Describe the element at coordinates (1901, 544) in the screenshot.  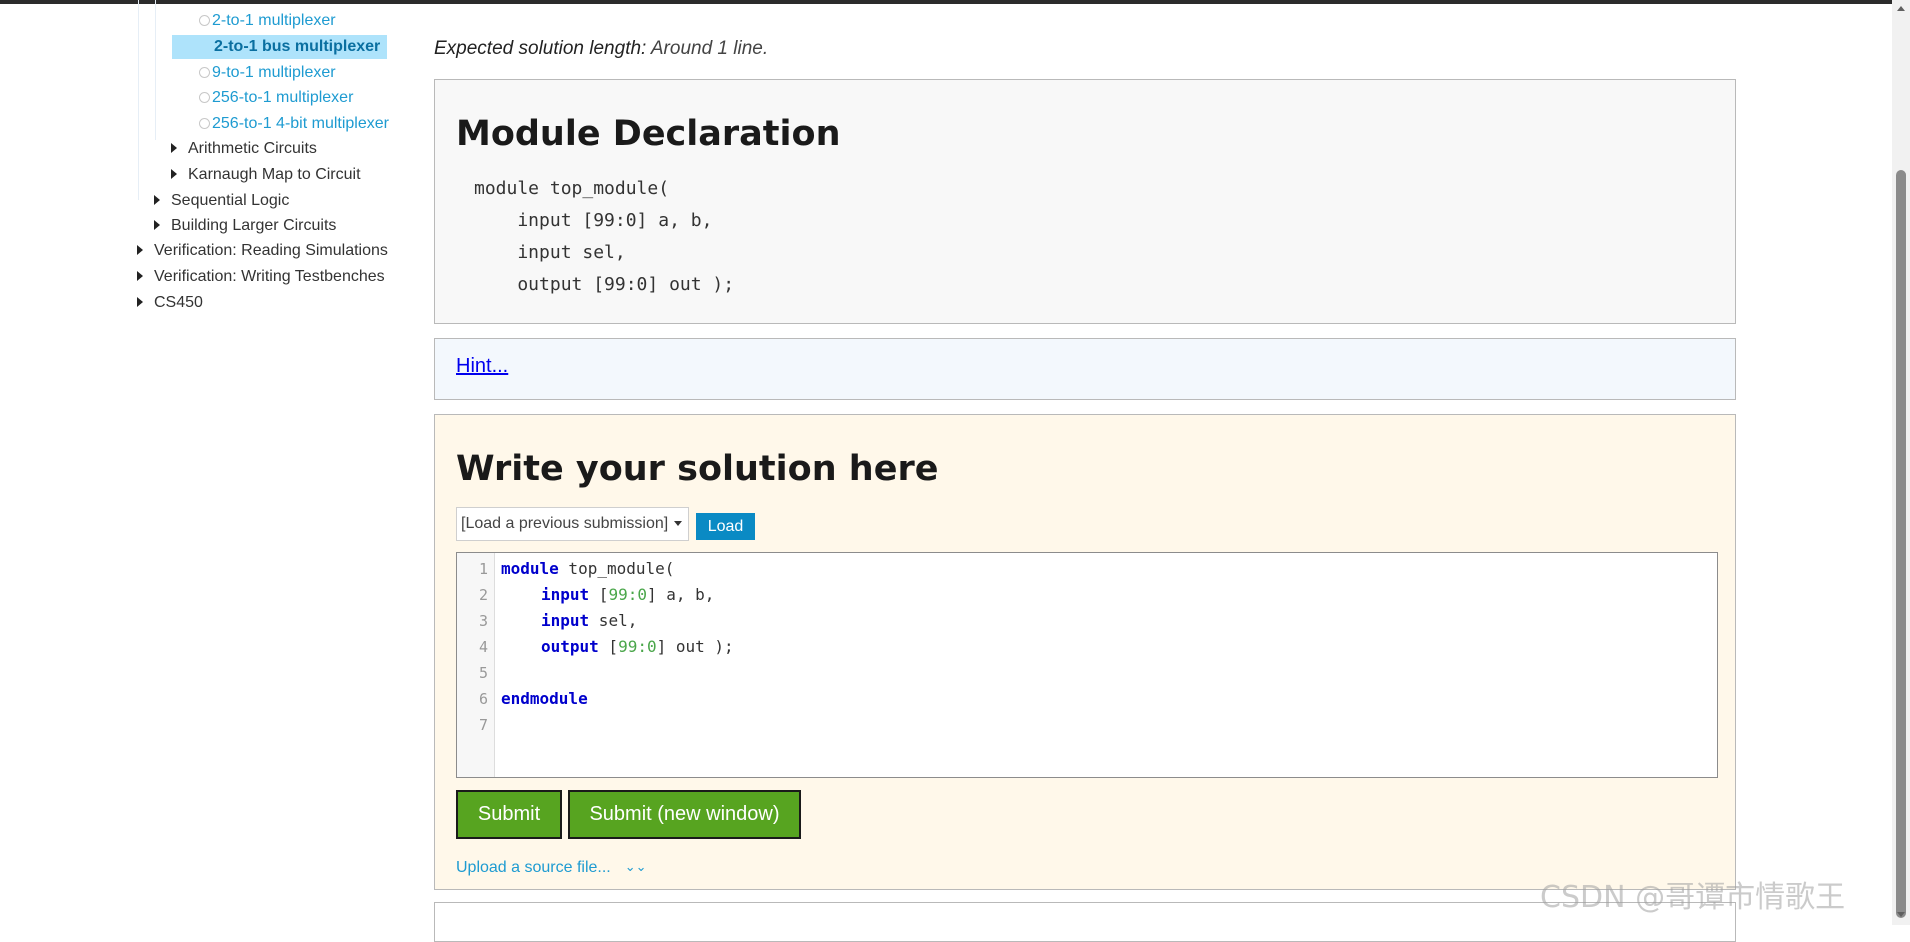
I see `scrollbar-thumb` at that location.